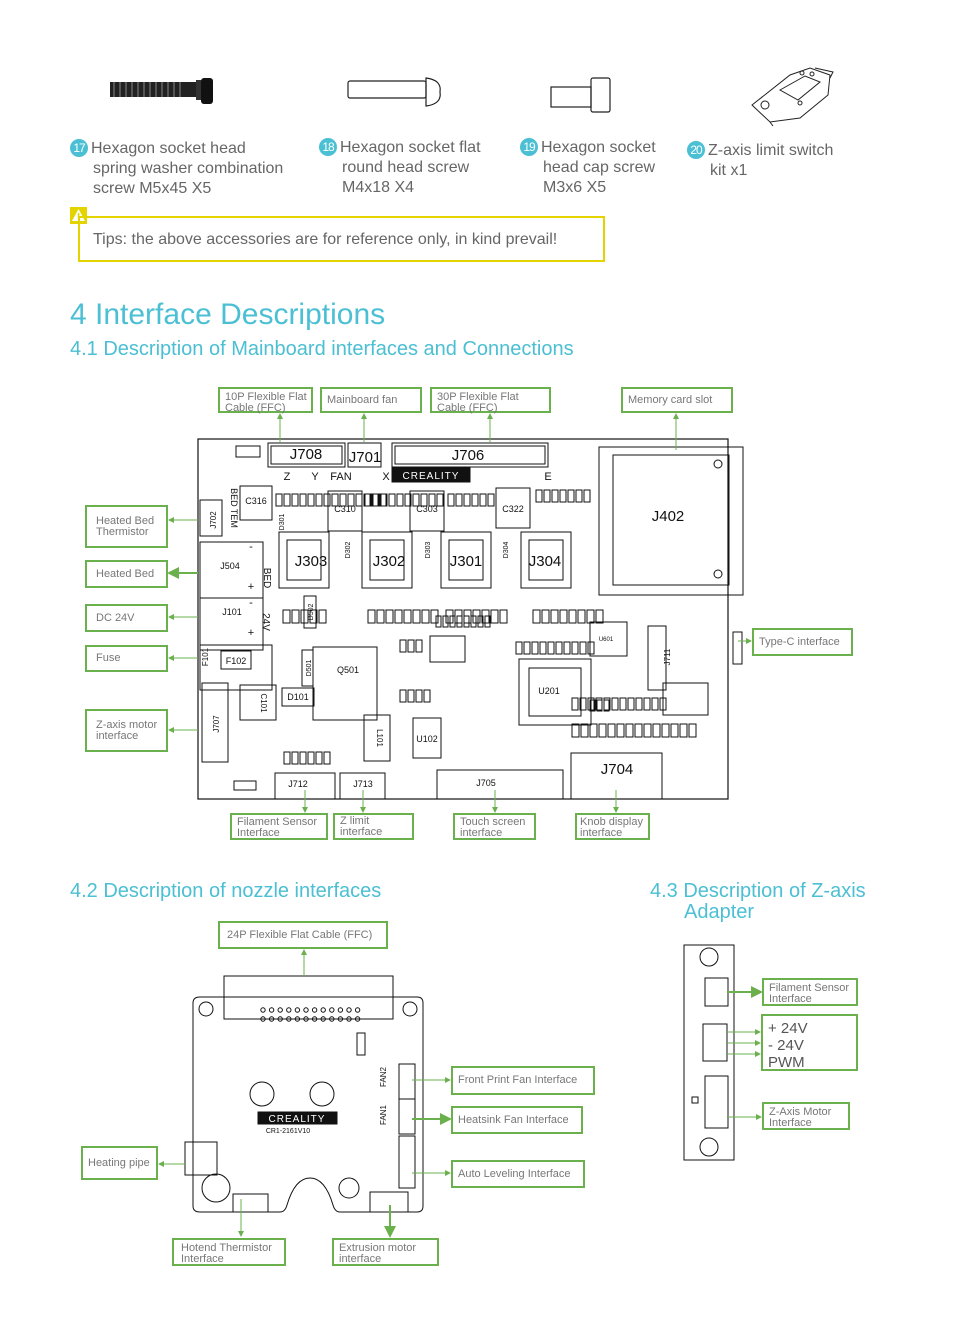  I want to click on accessory-name-line: round head screw, so click(406, 167).